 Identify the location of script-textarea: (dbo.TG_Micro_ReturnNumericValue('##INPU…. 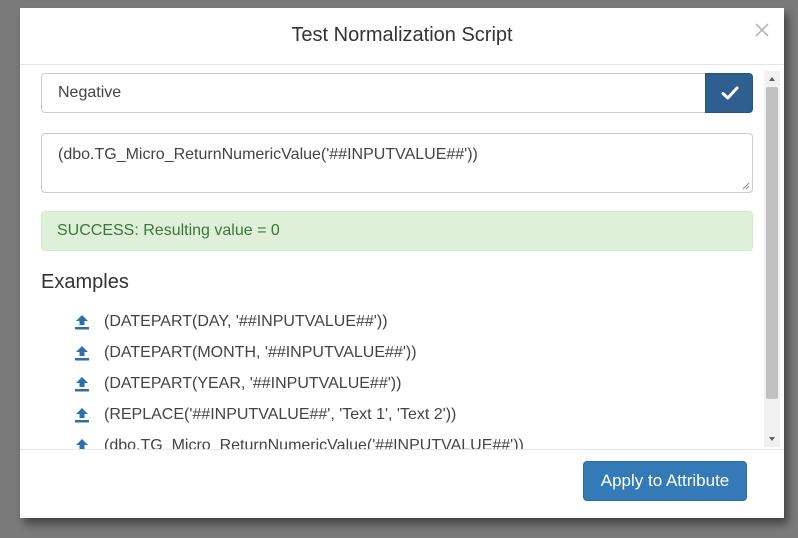
(397, 163).